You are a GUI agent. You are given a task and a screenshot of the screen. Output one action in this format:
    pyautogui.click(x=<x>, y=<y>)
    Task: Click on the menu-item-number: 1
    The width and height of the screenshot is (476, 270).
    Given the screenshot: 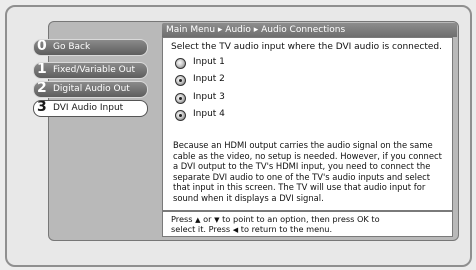 What is the action you would take?
    pyautogui.click(x=42, y=69)
    